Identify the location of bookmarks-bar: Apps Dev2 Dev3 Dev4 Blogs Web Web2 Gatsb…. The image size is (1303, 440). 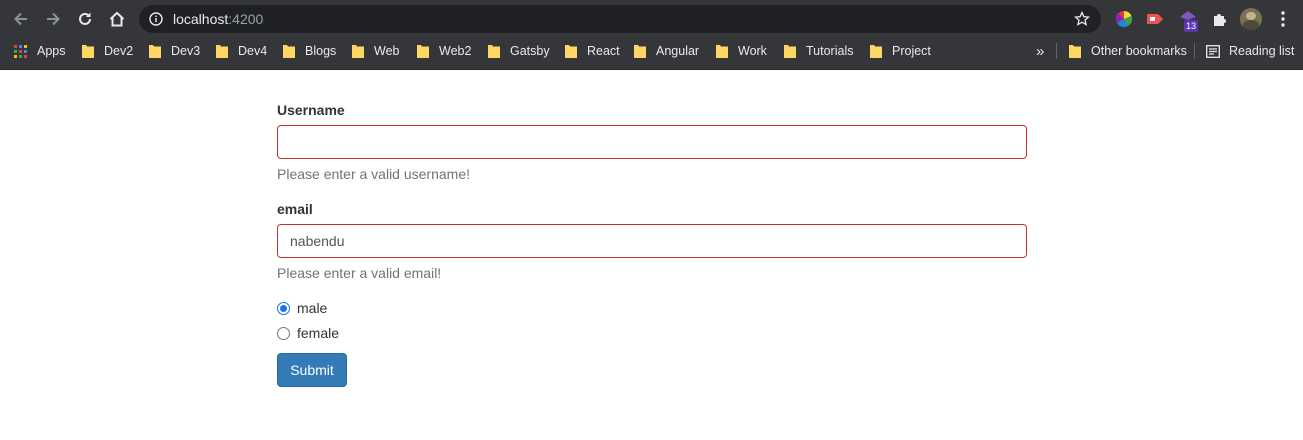
(651, 54).